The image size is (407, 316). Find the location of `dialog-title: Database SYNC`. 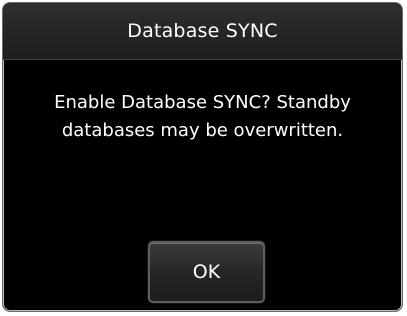

dialog-title: Database SYNC is located at coordinates (202, 31).